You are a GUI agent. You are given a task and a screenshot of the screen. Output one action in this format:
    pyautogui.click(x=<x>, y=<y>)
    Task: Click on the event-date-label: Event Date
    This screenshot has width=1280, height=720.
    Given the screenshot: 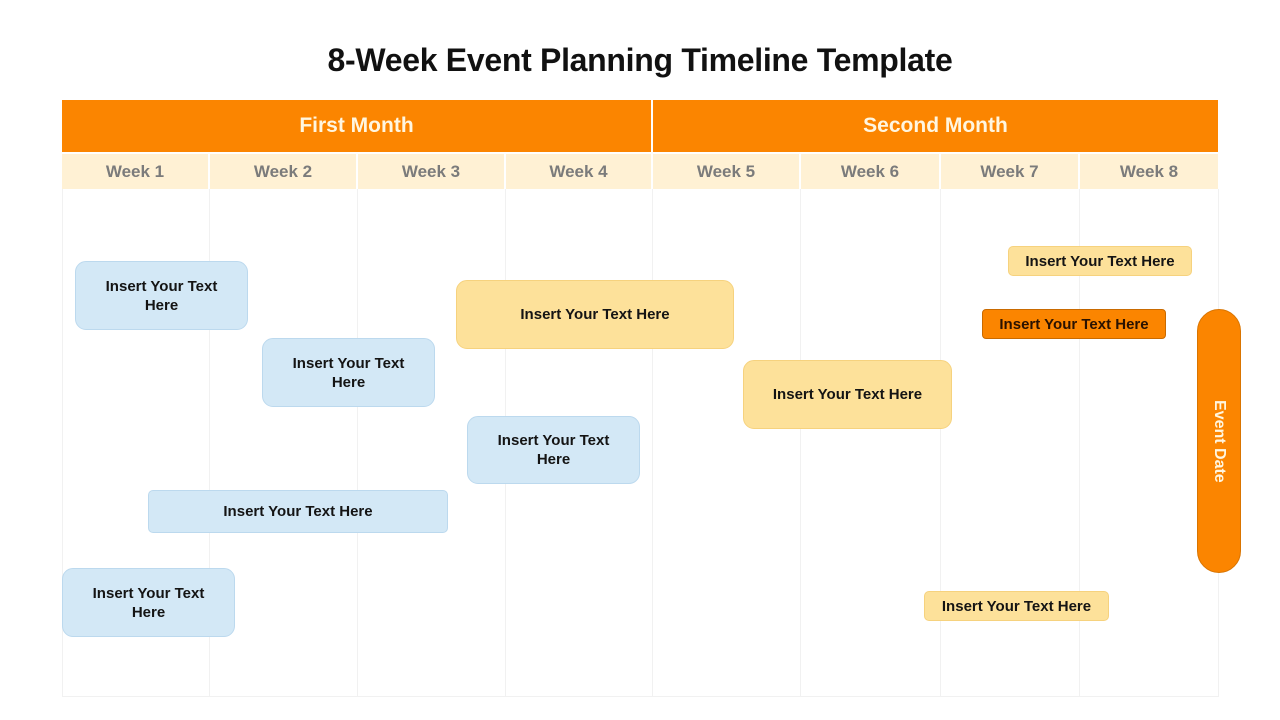 What is the action you would take?
    pyautogui.click(x=1219, y=441)
    